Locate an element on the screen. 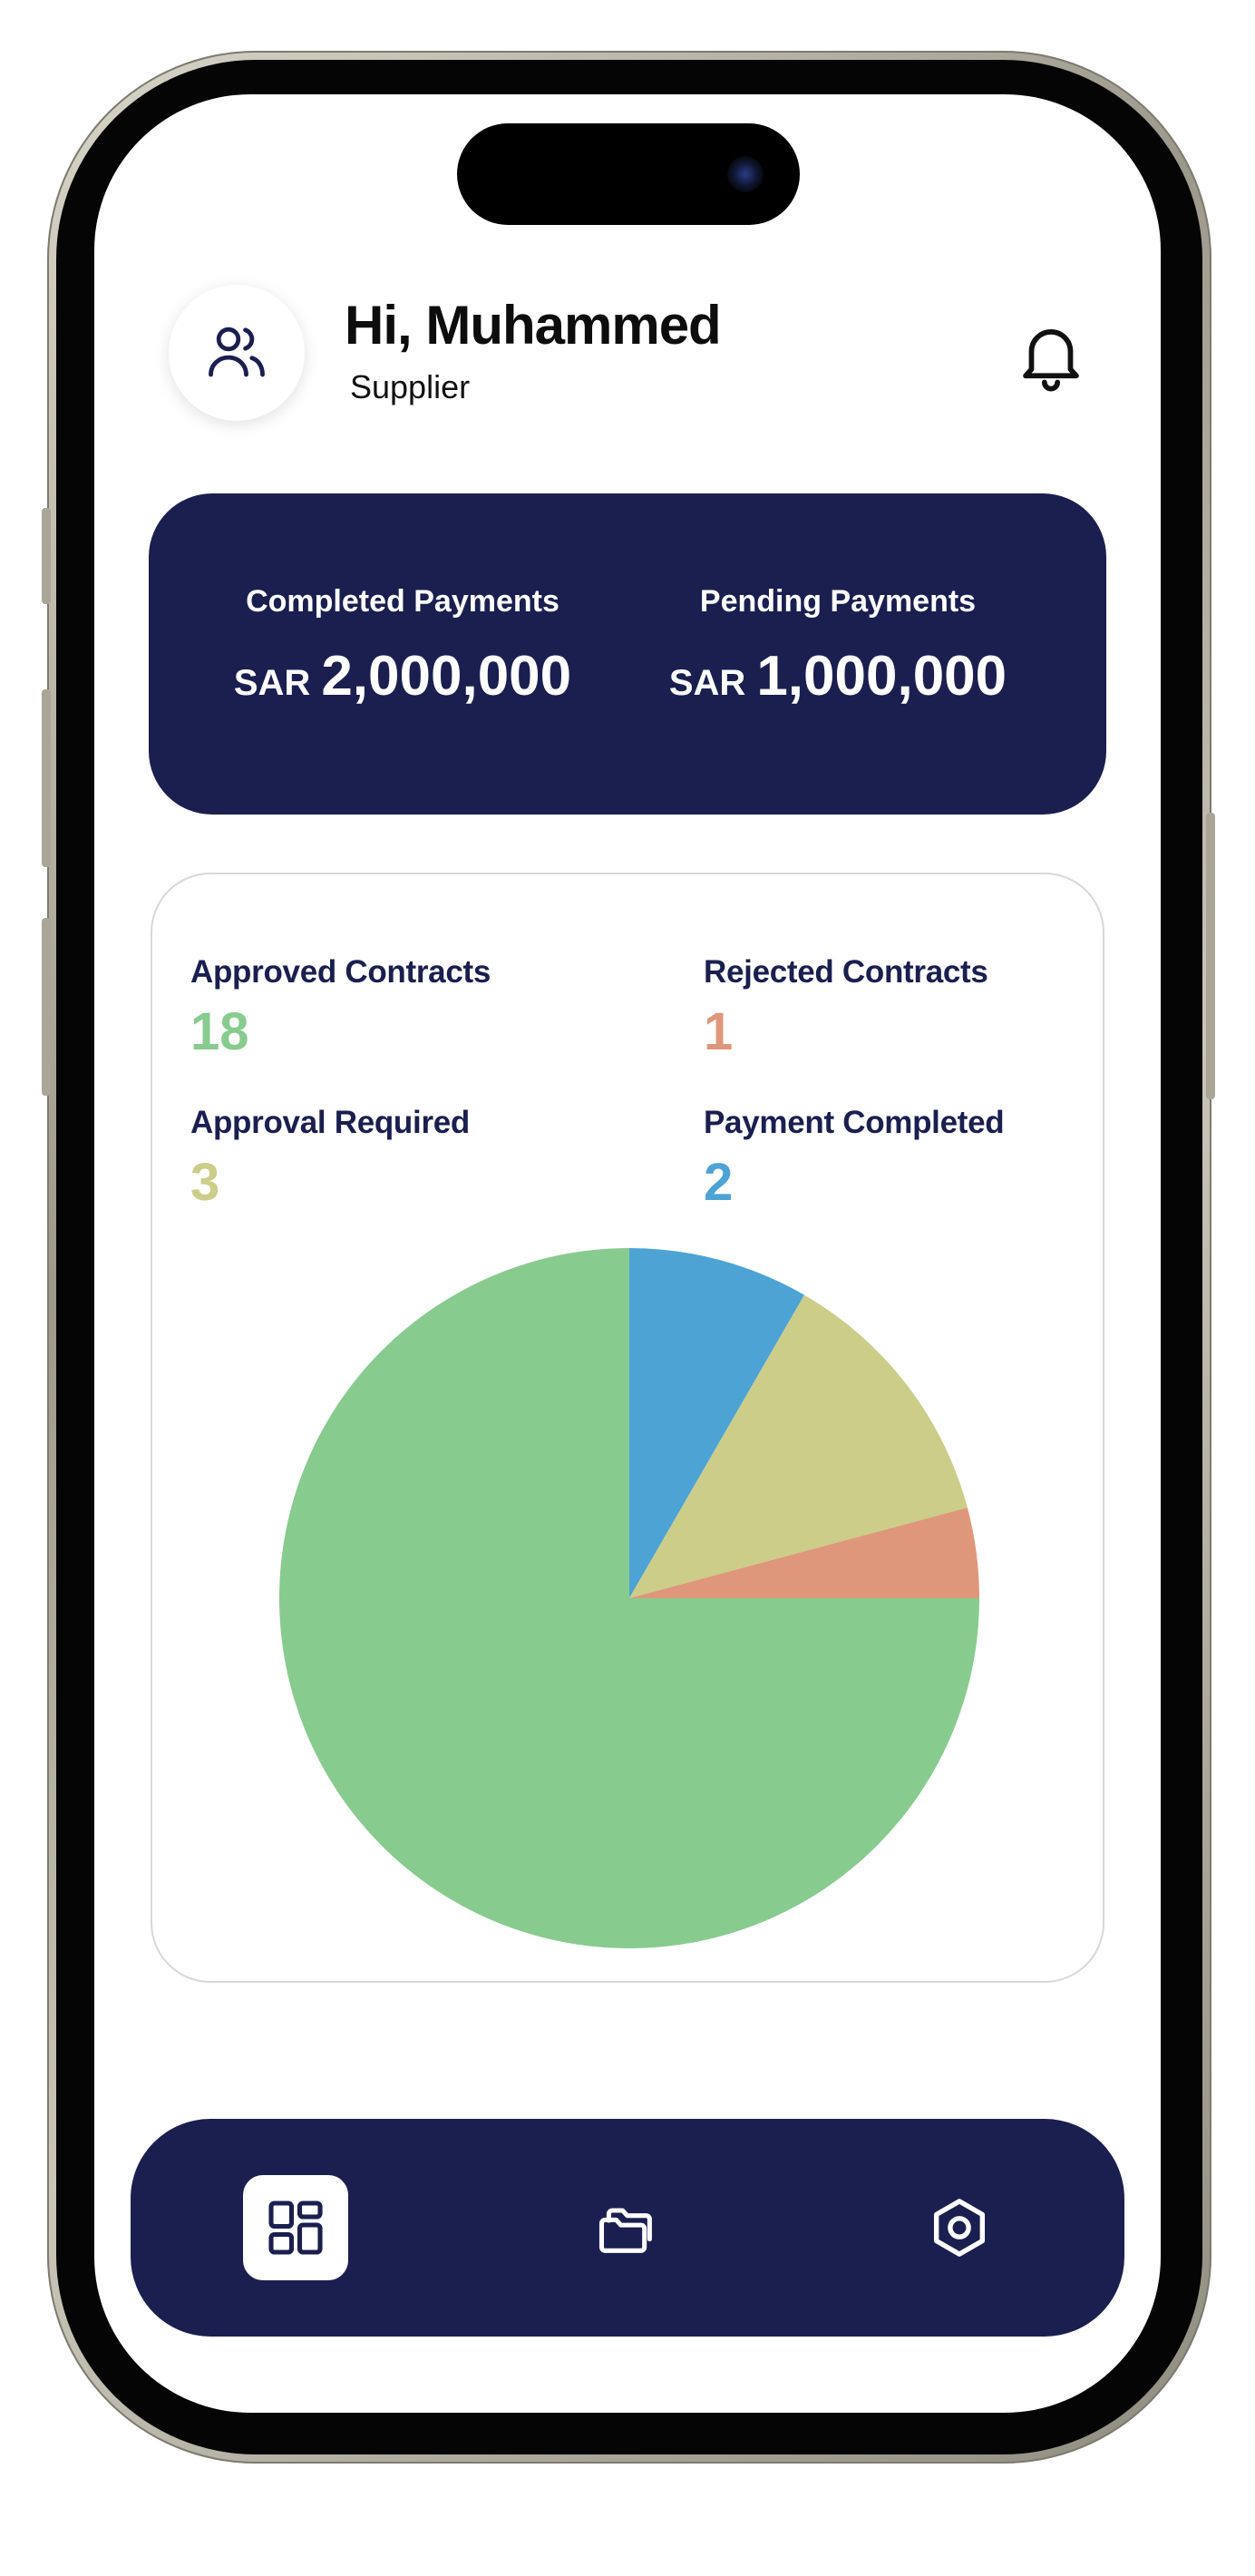 The image size is (1255, 2576). users-icon is located at coordinates (237, 352).